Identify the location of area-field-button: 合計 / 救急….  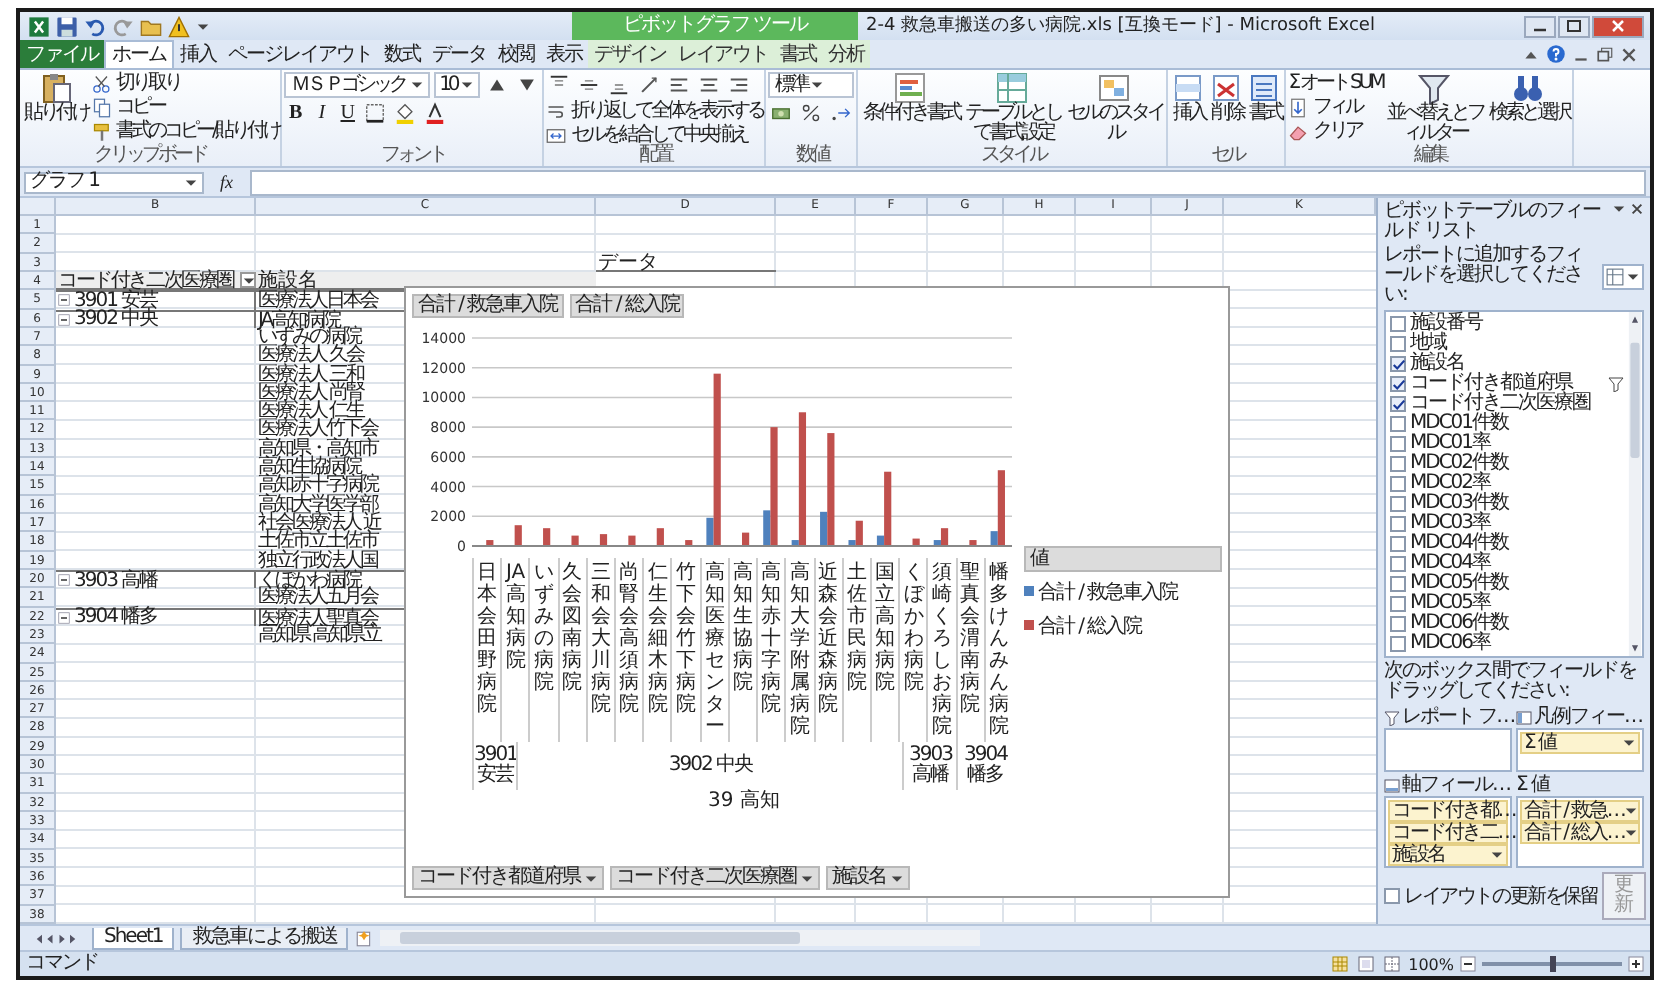
(1580, 811).